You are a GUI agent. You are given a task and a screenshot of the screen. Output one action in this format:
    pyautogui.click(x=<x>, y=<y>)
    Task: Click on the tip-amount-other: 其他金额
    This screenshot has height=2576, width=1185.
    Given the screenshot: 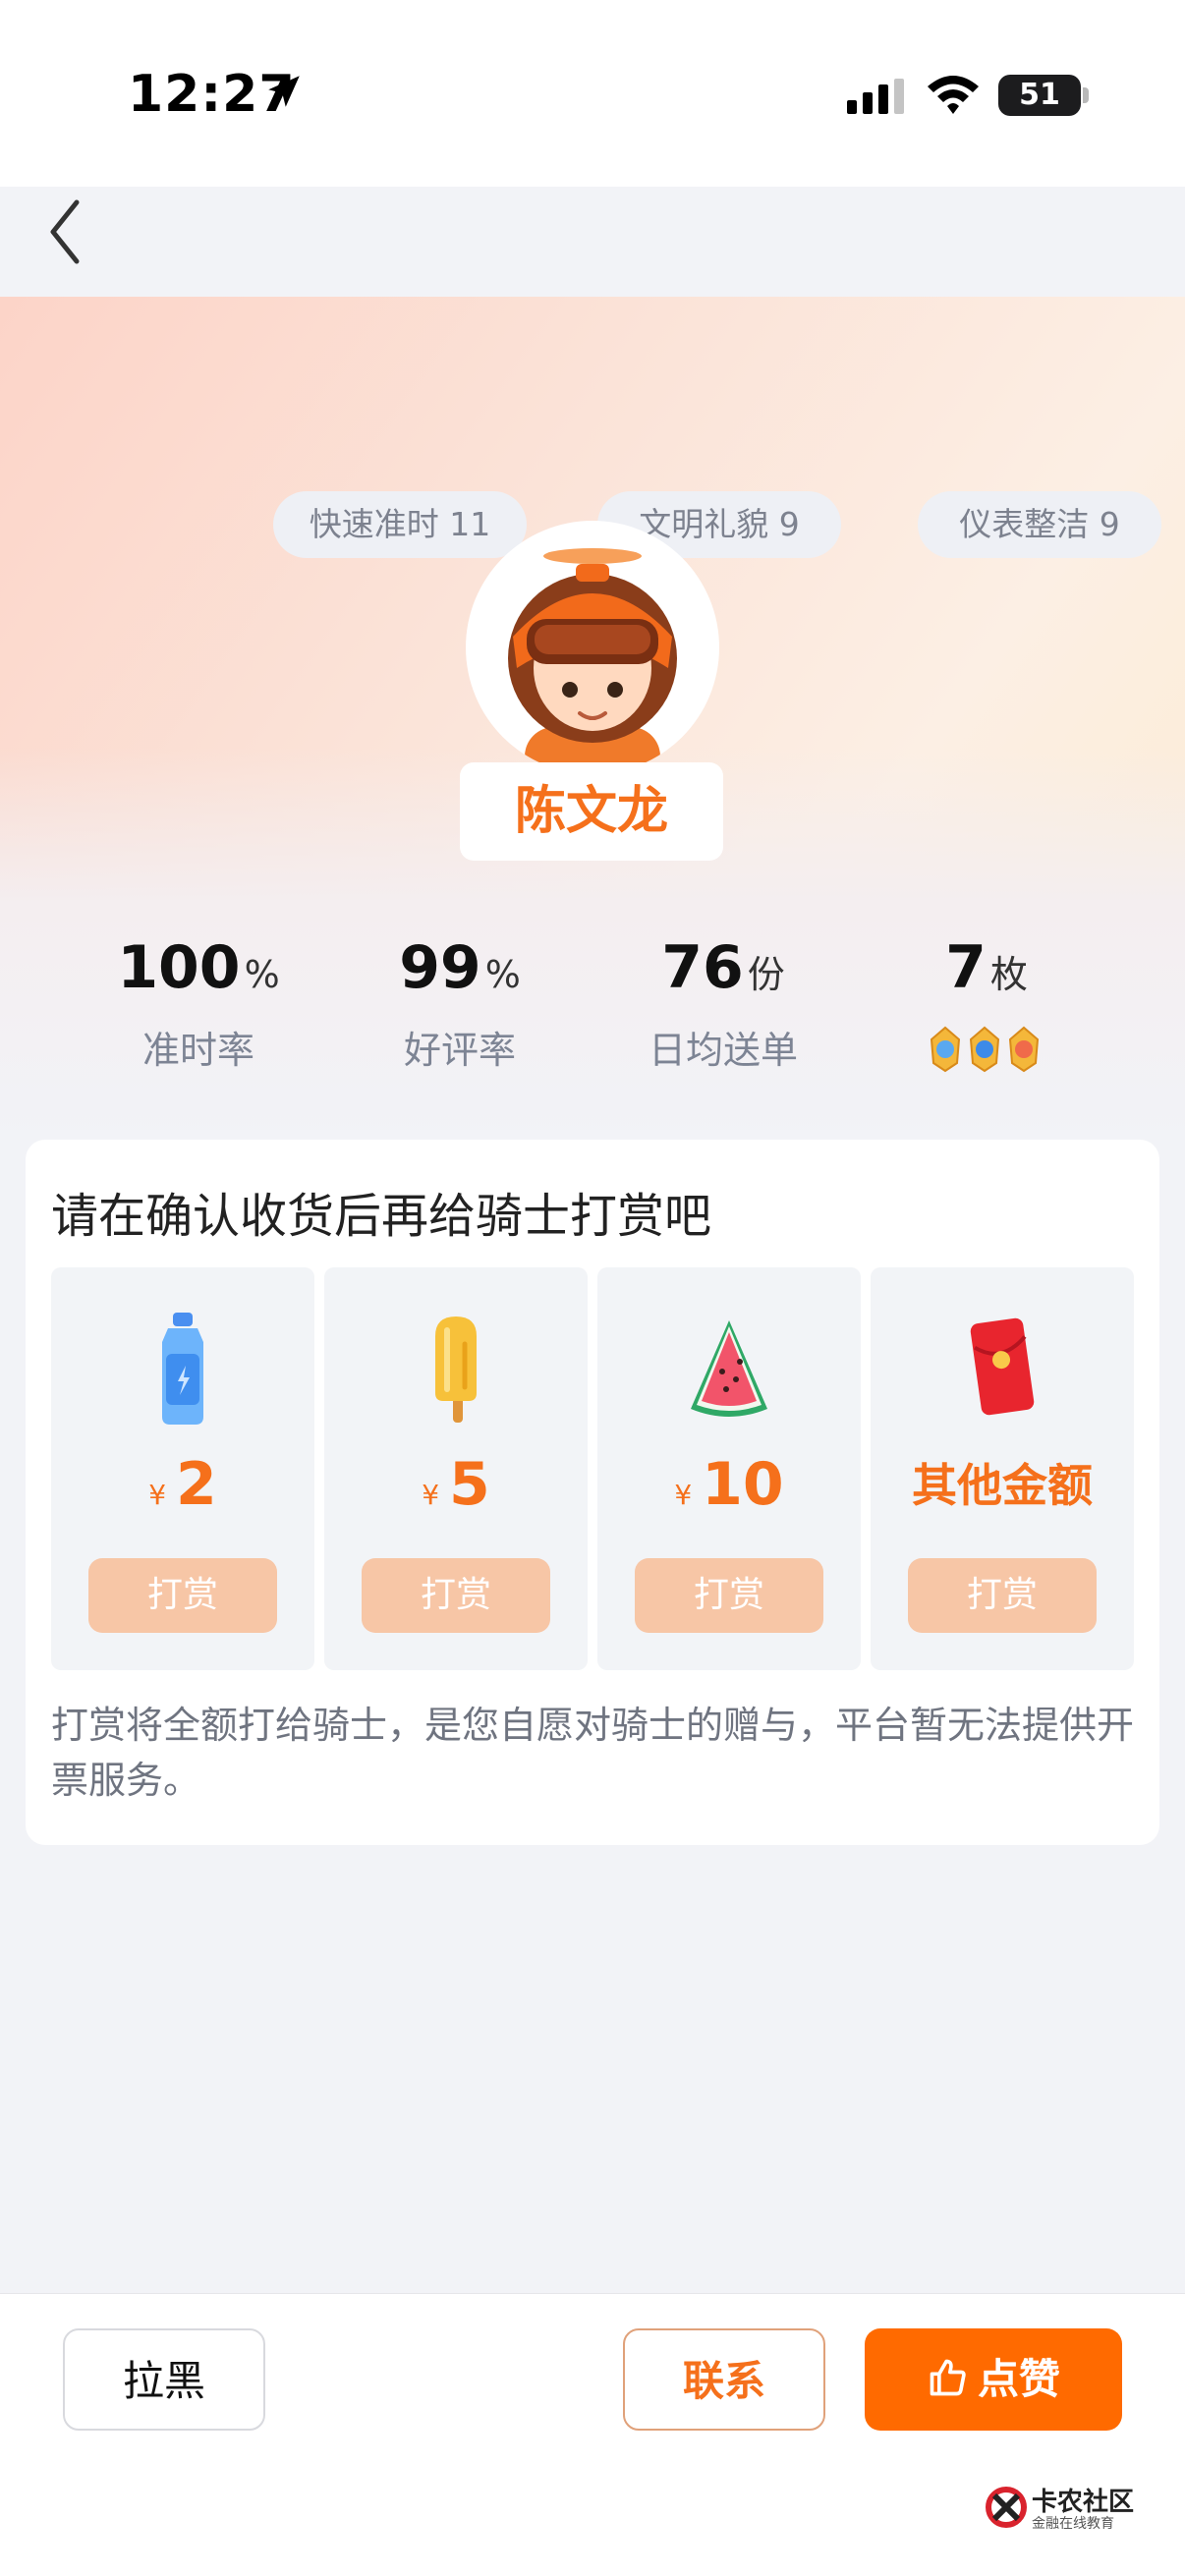 What is the action you would take?
    pyautogui.click(x=1003, y=1482)
    